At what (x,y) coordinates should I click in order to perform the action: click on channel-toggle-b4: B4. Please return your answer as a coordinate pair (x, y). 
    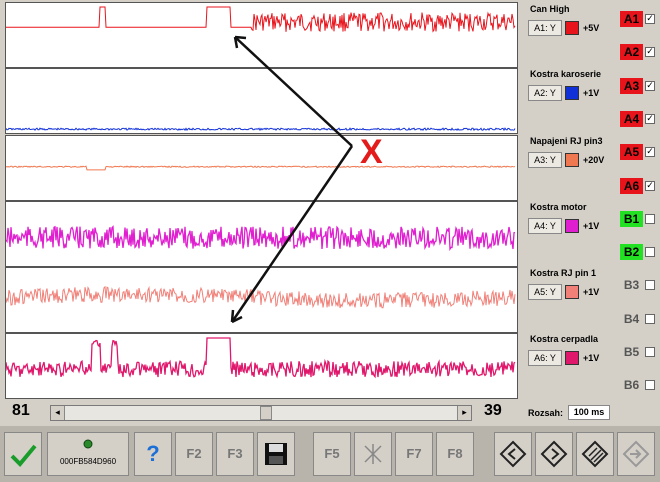
    Looking at the image, I should click on (640, 319).